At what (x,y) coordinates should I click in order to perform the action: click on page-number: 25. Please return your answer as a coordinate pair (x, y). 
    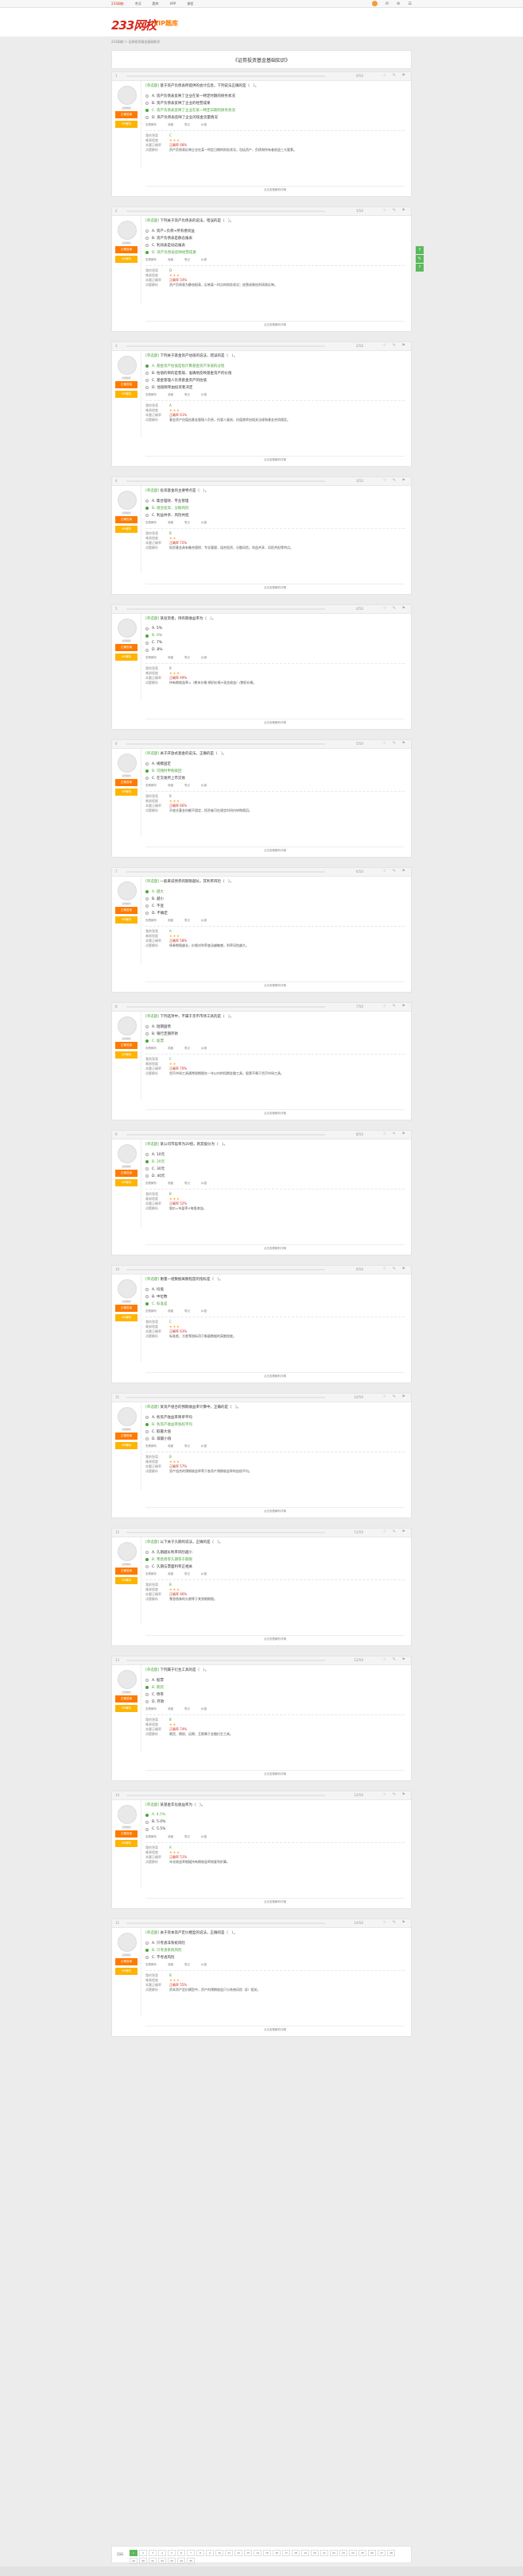
    Looking at the image, I should click on (362, 2553).